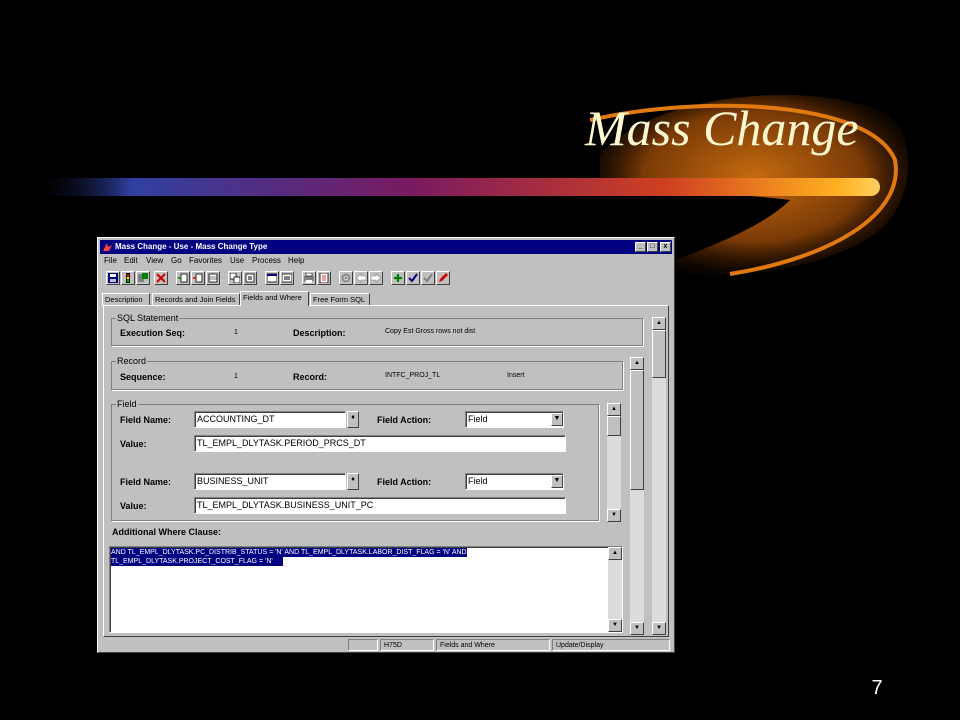  I want to click on field-name-input-2: BUSINESS_UNIT, so click(270, 481).